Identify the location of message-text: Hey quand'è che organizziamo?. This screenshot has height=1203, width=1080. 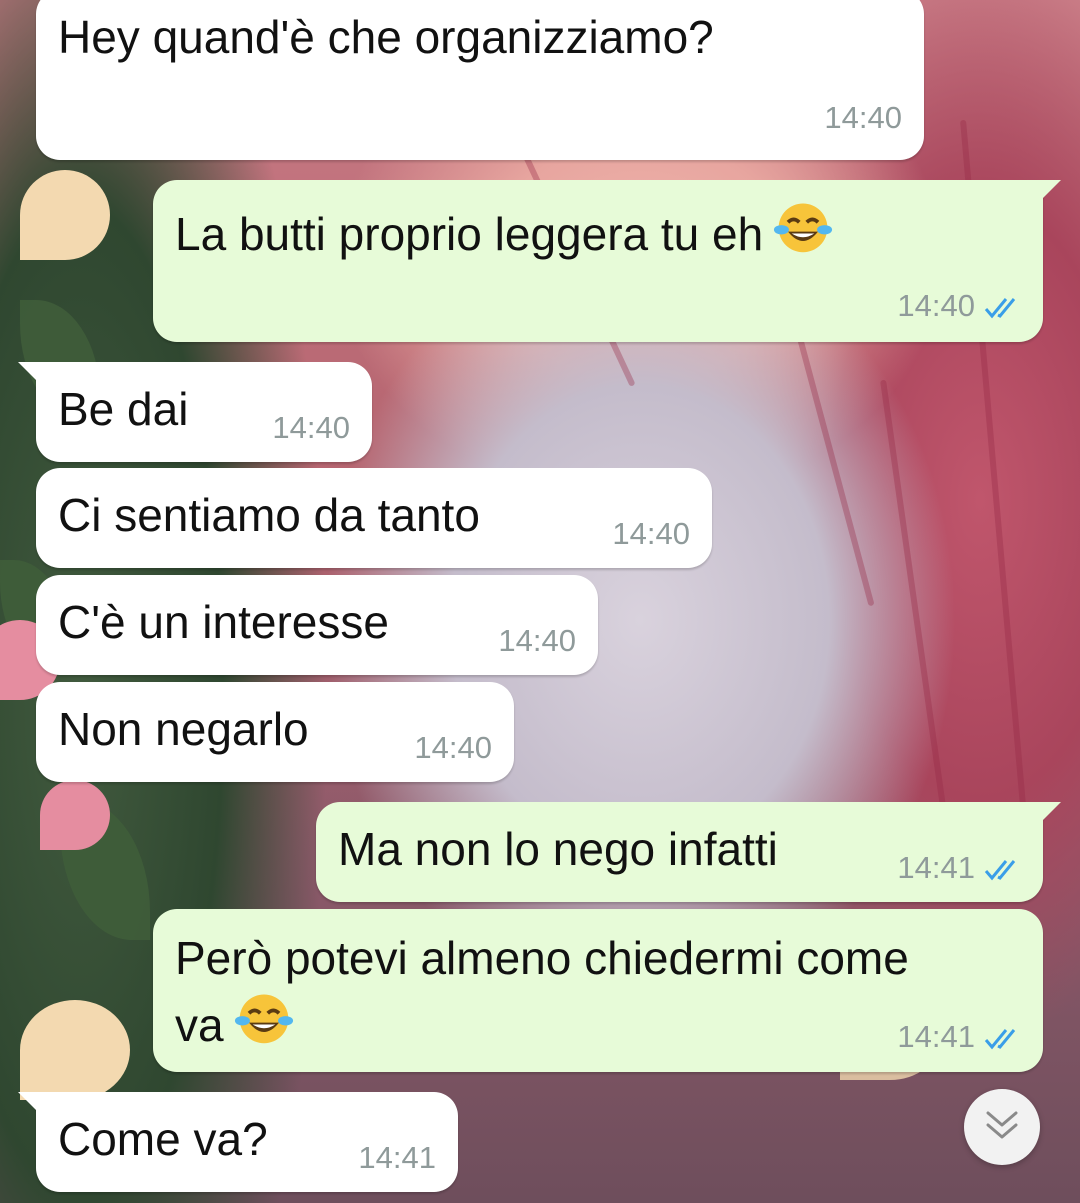
(386, 37).